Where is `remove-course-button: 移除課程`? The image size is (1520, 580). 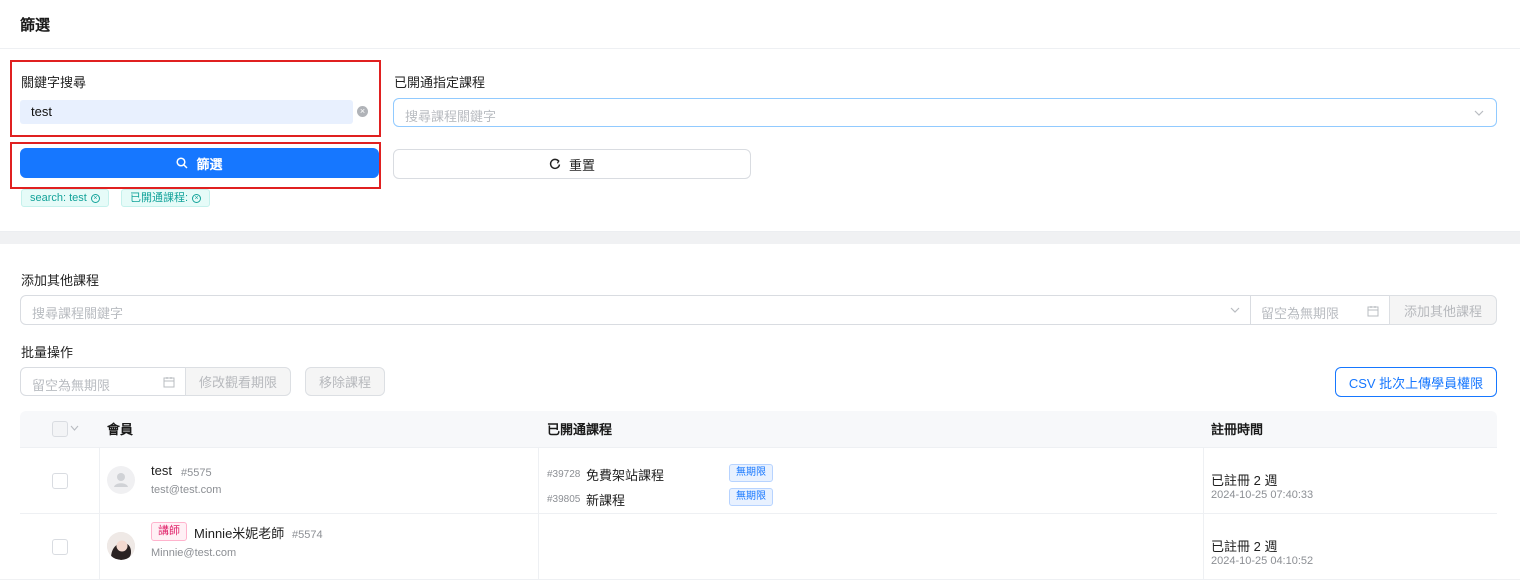 remove-course-button: 移除課程 is located at coordinates (345, 381).